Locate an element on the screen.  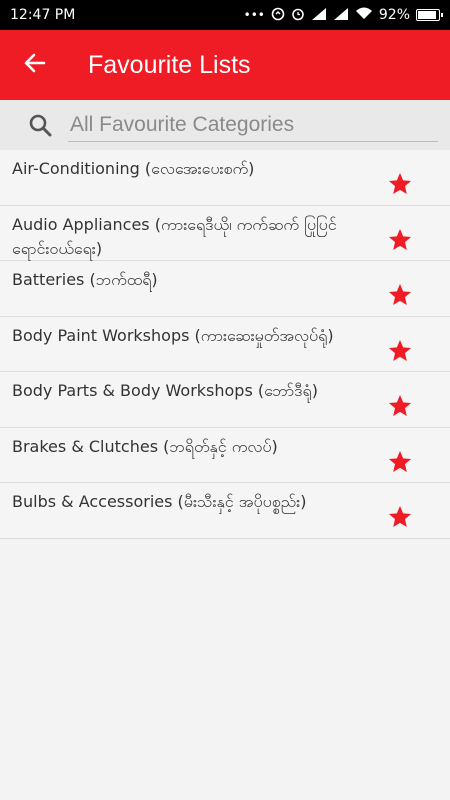
list-item: Batteries (ဘက်ထရီ) is located at coordinates (225, 289).